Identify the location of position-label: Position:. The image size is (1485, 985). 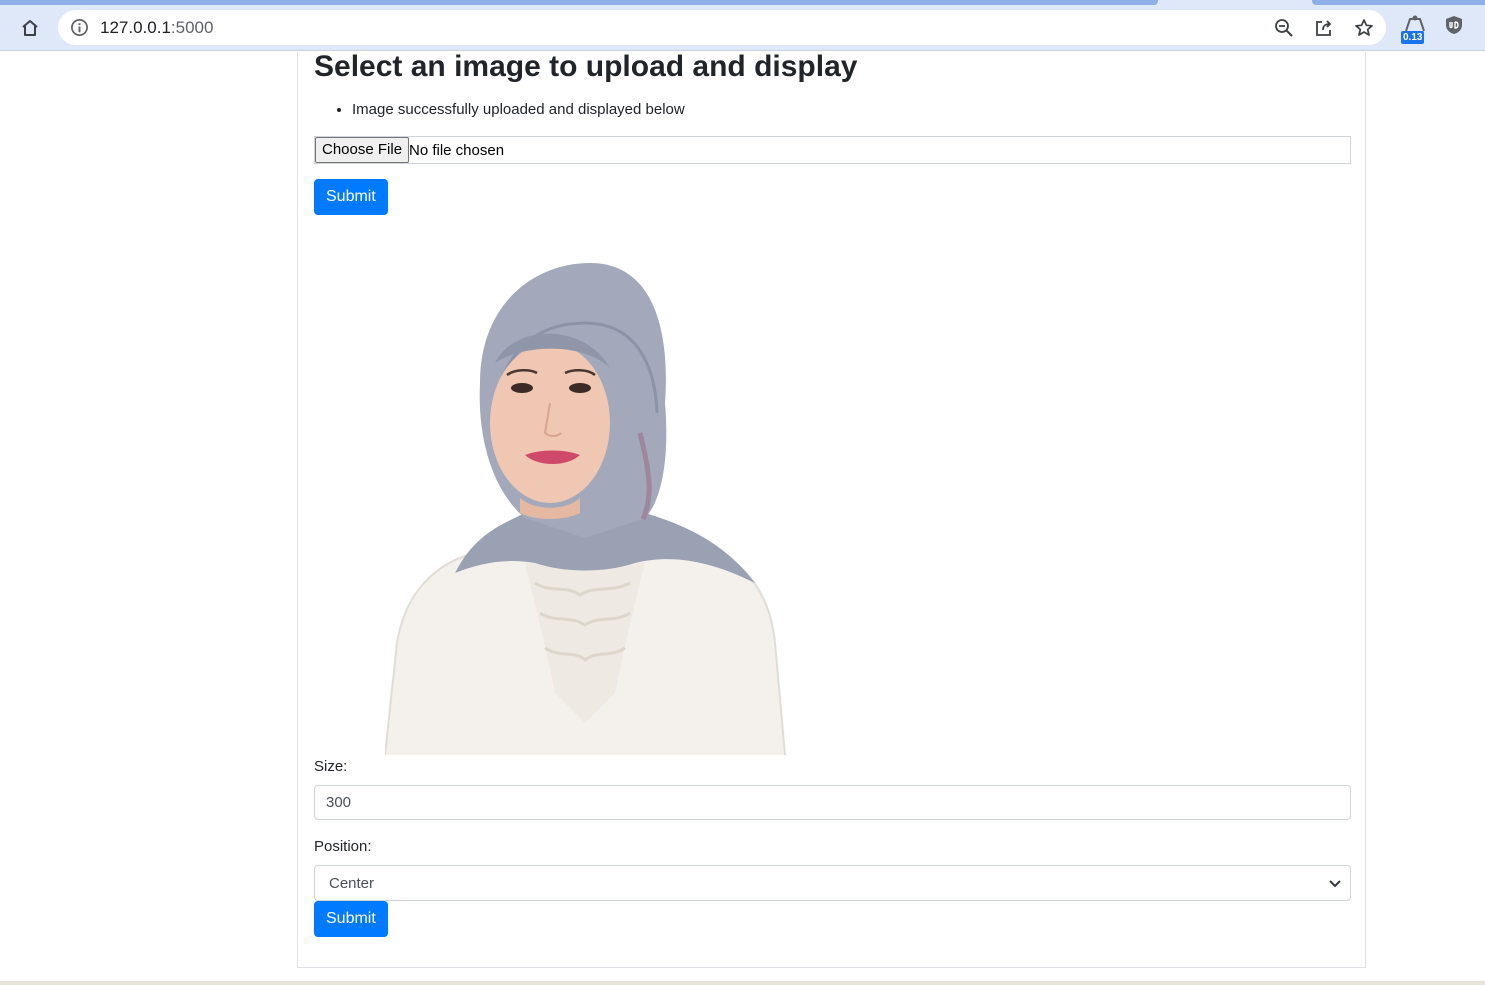
(343, 846).